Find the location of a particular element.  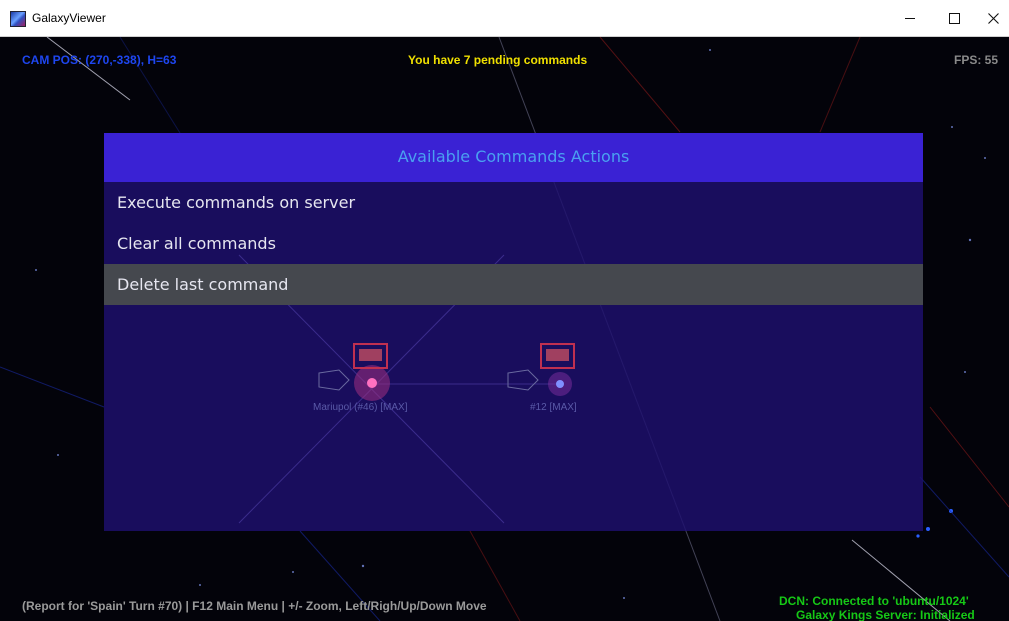

dialog-header: Available Commands Actions is located at coordinates (513, 157).